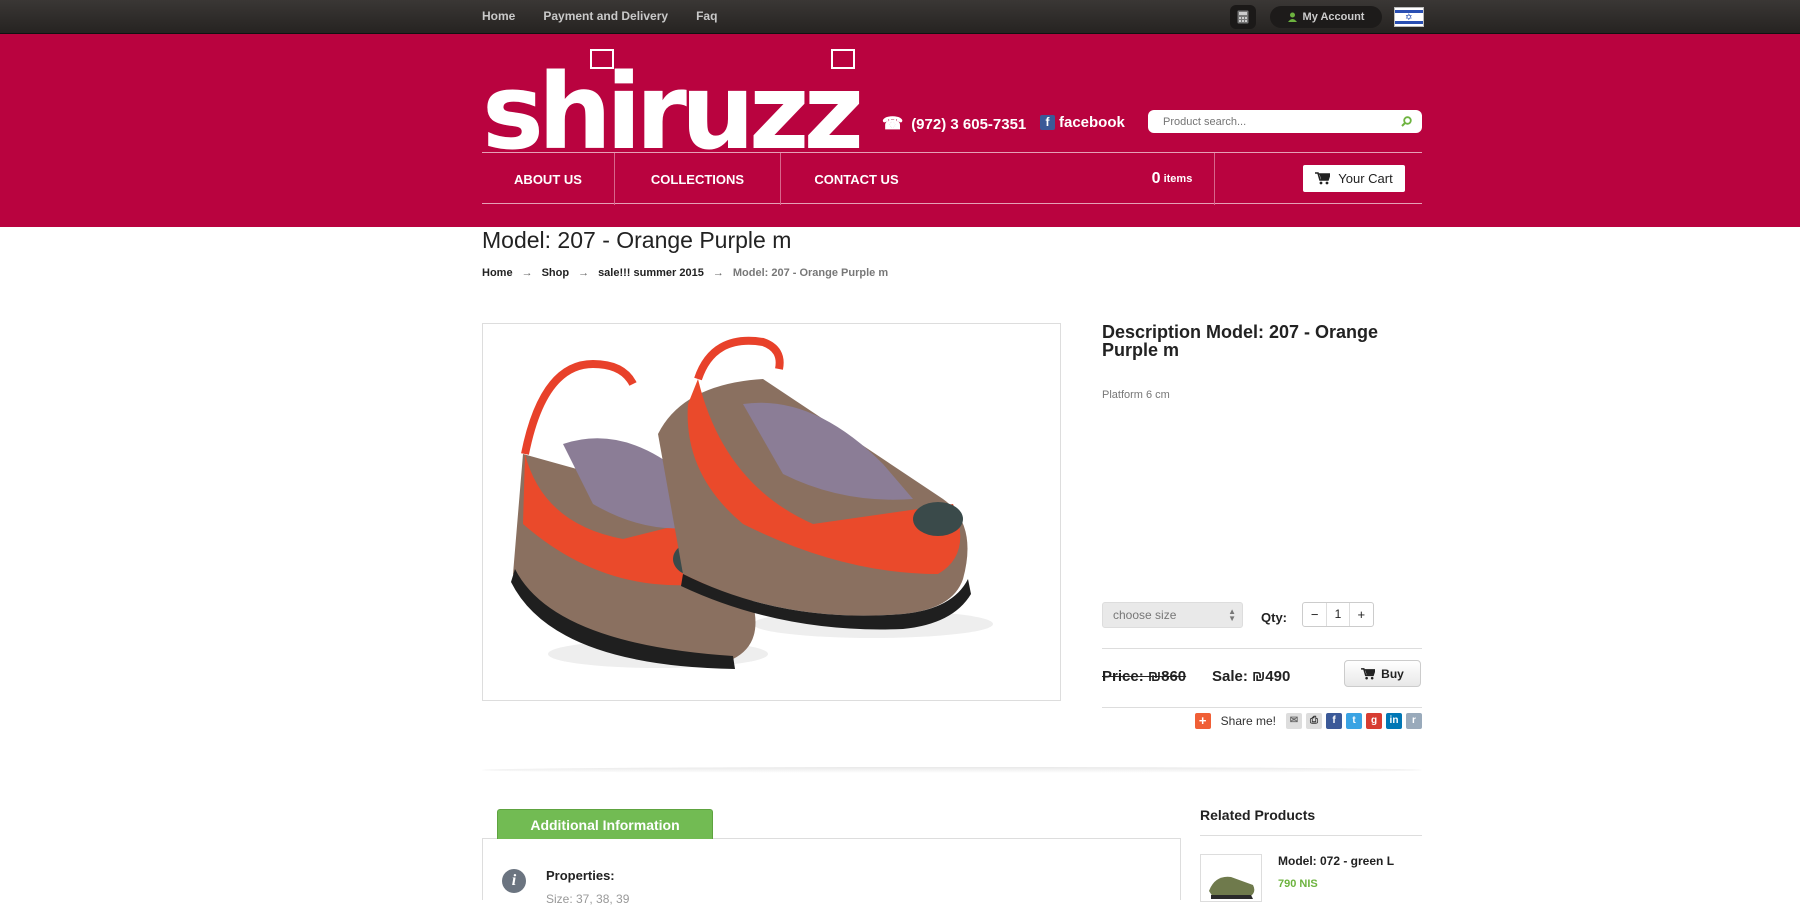 This screenshot has height=914, width=1800. Describe the element at coordinates (1251, 676) in the screenshot. I see `sale-price: Sale: ₪490` at that location.